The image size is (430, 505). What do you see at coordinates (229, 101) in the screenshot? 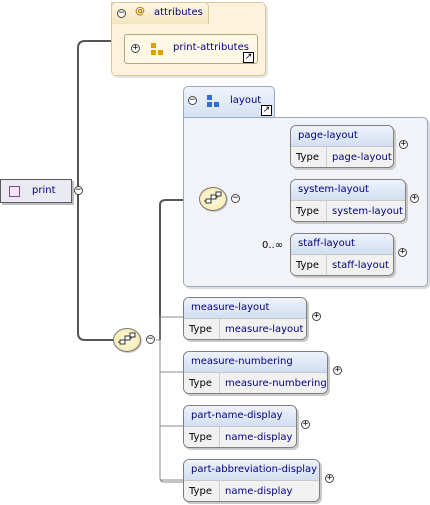
I see `layout-group-tab: − layout ↗` at bounding box center [229, 101].